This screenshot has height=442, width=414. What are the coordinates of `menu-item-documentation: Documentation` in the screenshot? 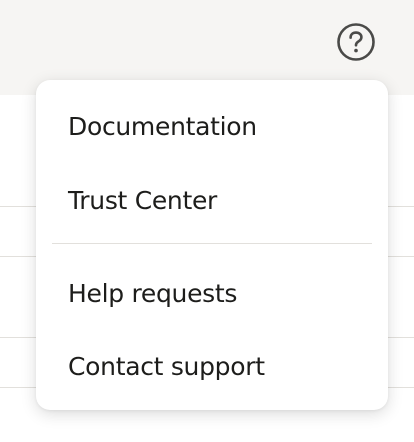 It's located at (212, 126).